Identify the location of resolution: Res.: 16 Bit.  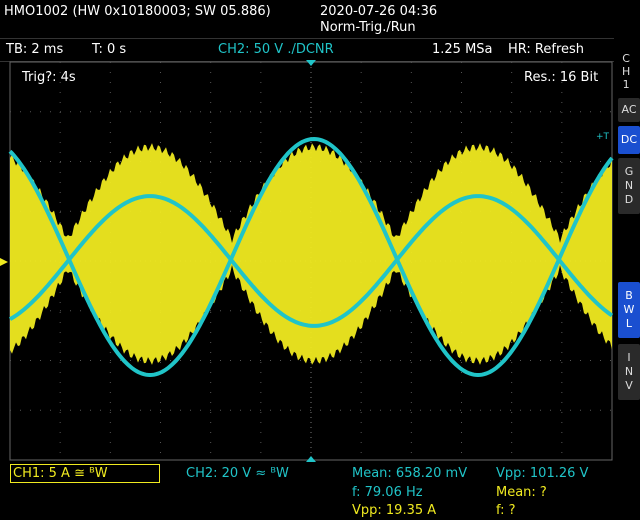
(561, 77).